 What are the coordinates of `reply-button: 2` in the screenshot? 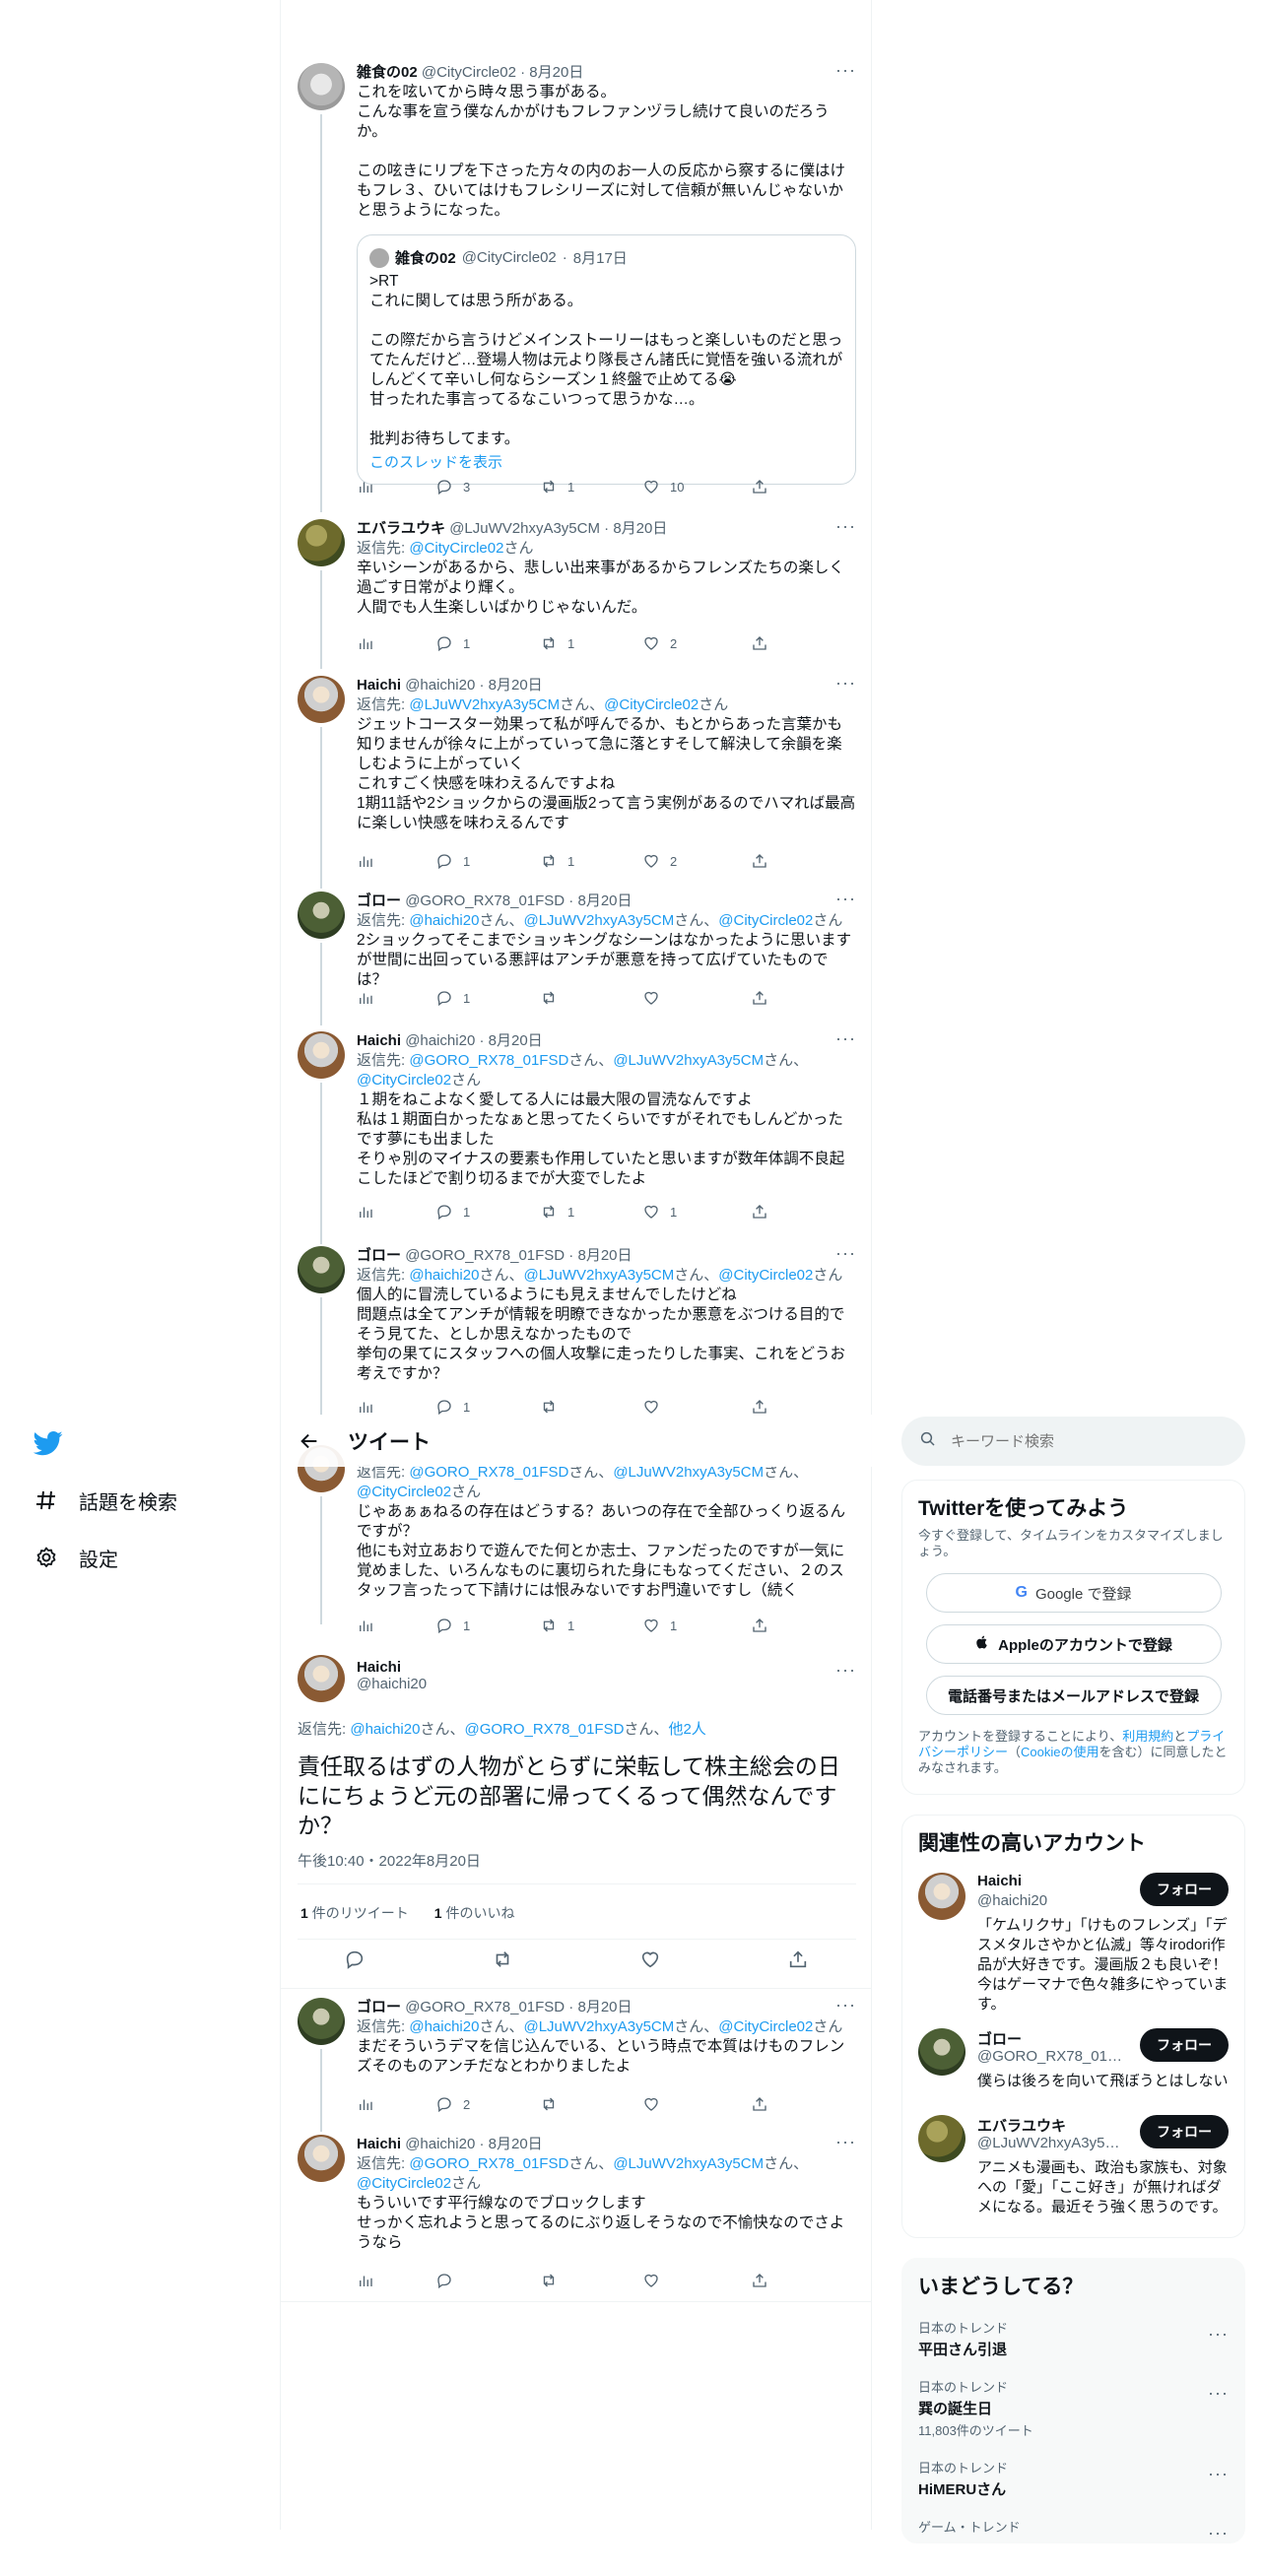 It's located at (452, 2104).